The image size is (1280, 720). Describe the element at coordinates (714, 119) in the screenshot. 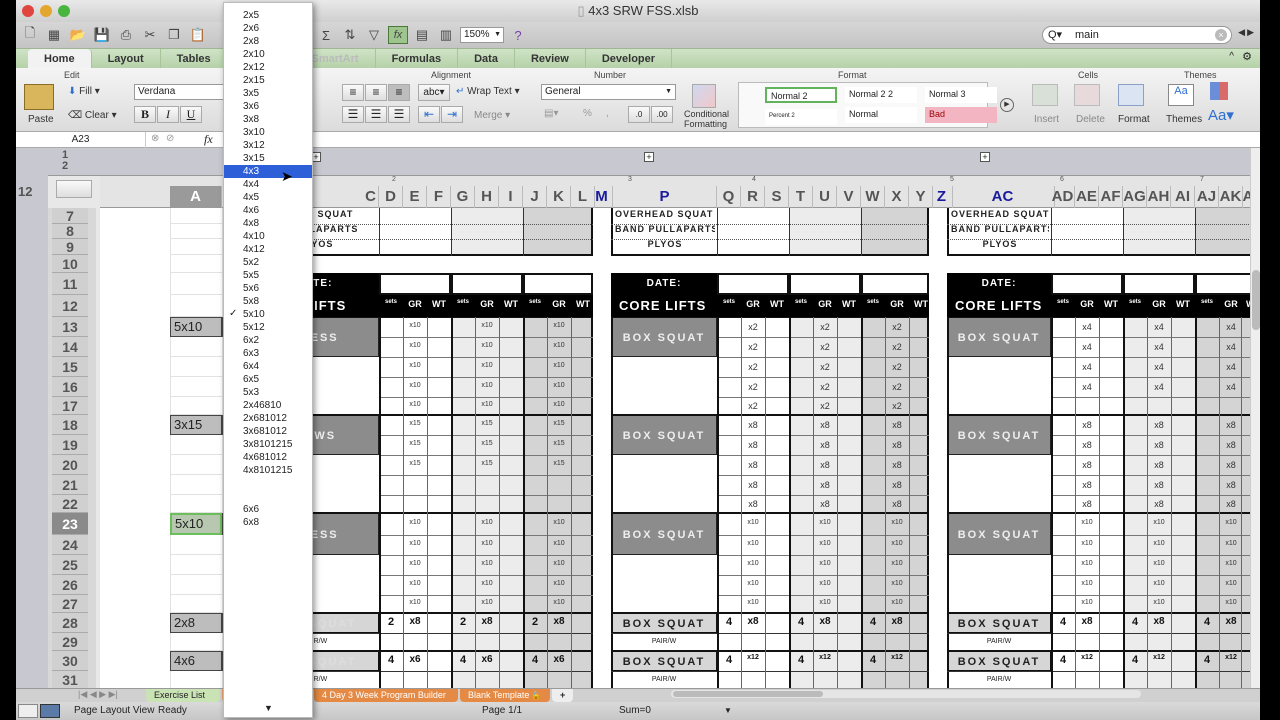

I see `conditional-formatting-button: Conditional Formatting` at that location.